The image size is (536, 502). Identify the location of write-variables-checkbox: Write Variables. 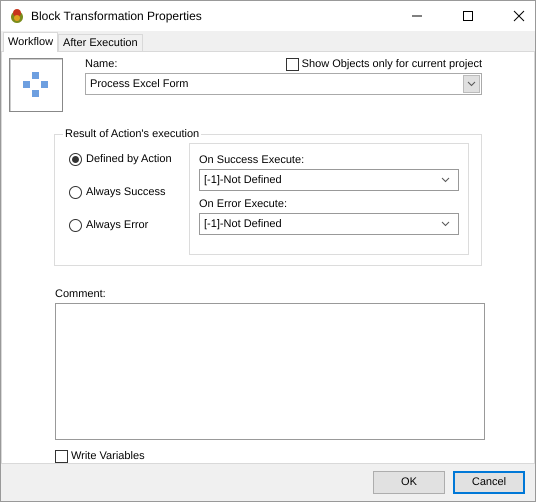
(268, 456).